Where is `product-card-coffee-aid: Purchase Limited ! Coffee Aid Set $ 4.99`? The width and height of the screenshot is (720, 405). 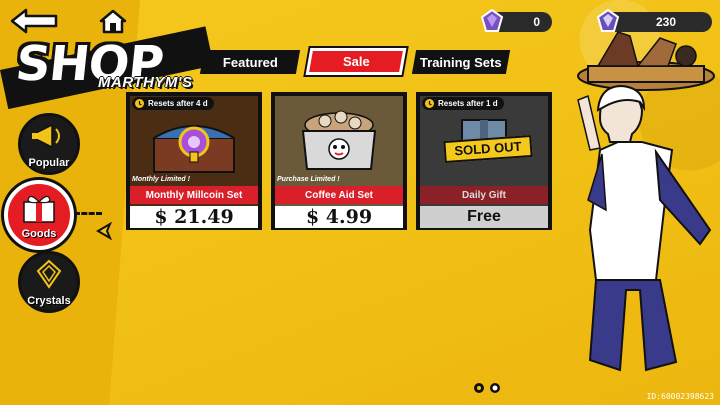 product-card-coffee-aid: Purchase Limited ! Coffee Aid Set $ 4.99 is located at coordinates (339, 161).